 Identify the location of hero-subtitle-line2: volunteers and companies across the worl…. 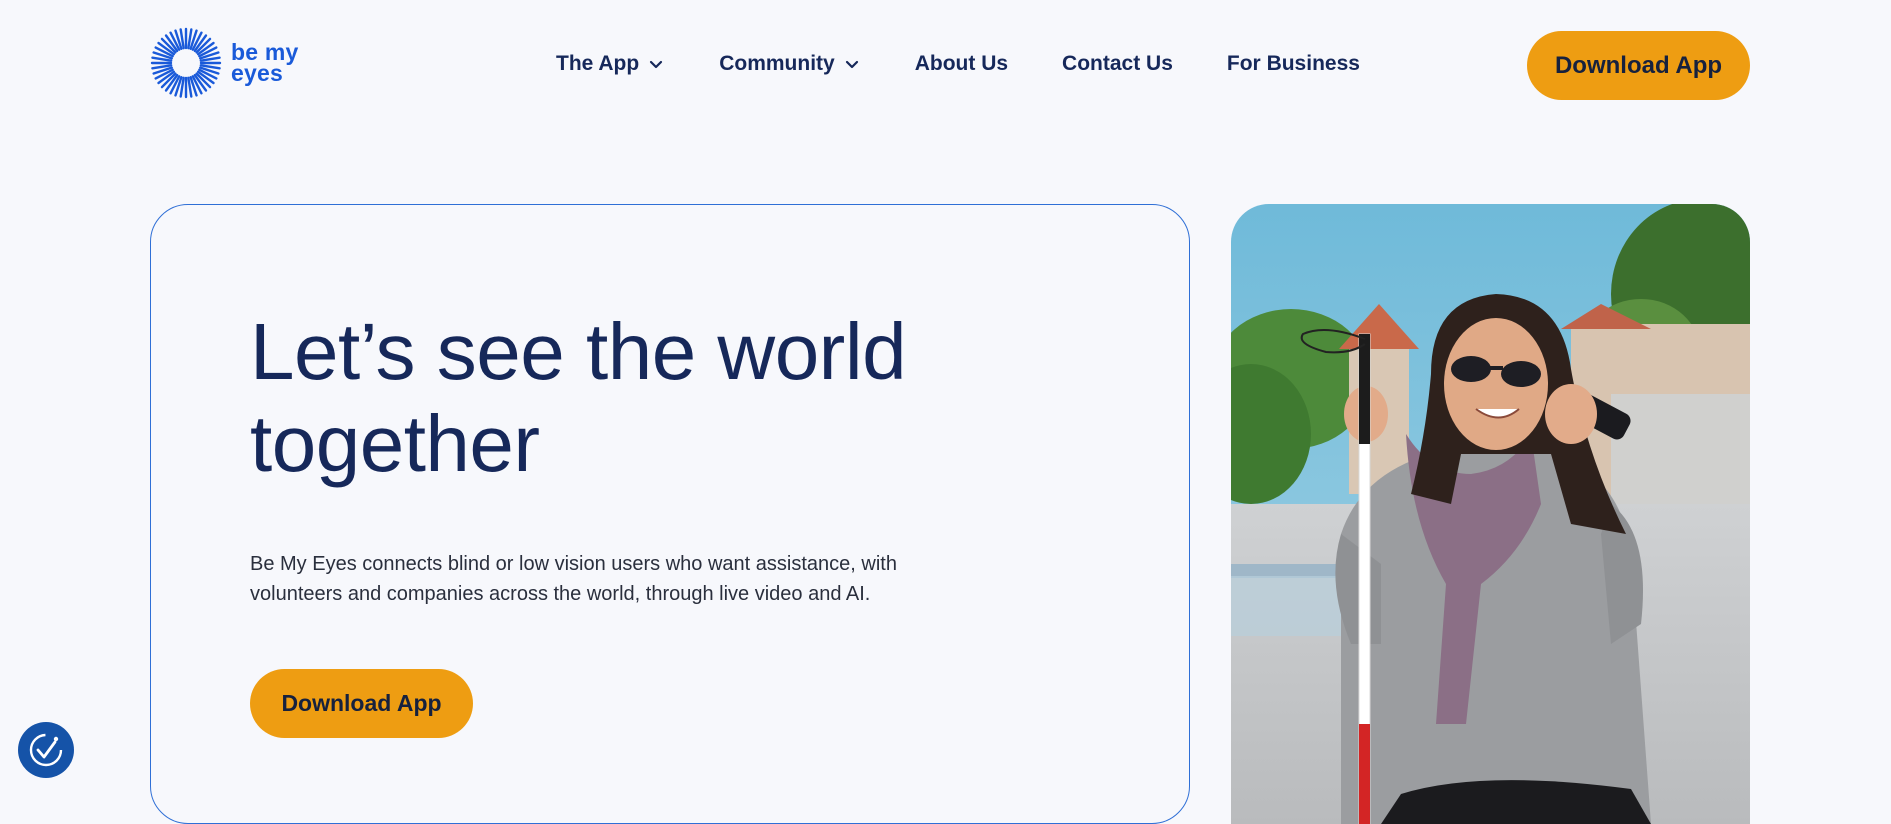
(560, 594).